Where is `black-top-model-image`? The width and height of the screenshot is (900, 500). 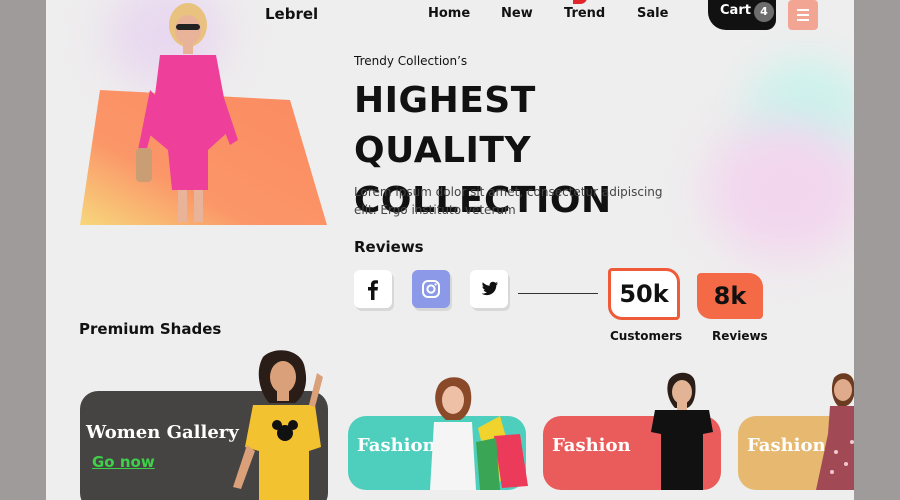
black-top-model-image is located at coordinates (682, 431).